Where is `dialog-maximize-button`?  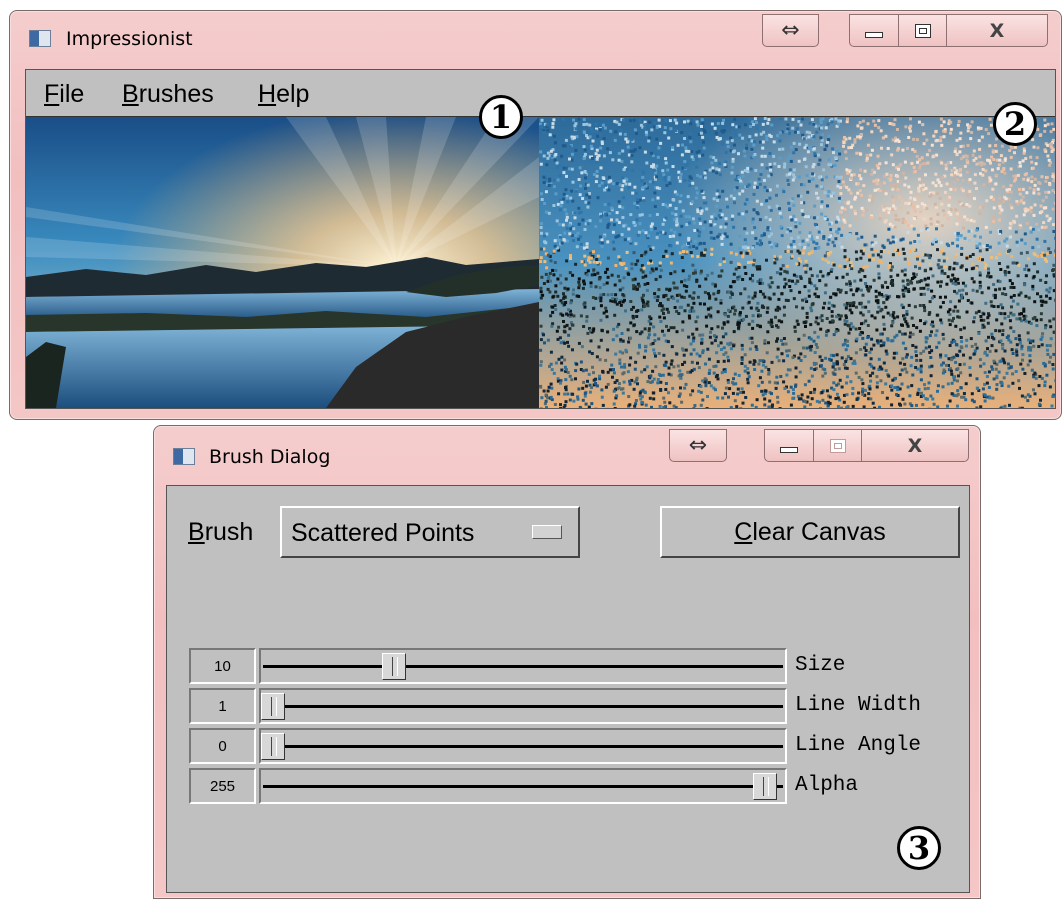 dialog-maximize-button is located at coordinates (837, 445).